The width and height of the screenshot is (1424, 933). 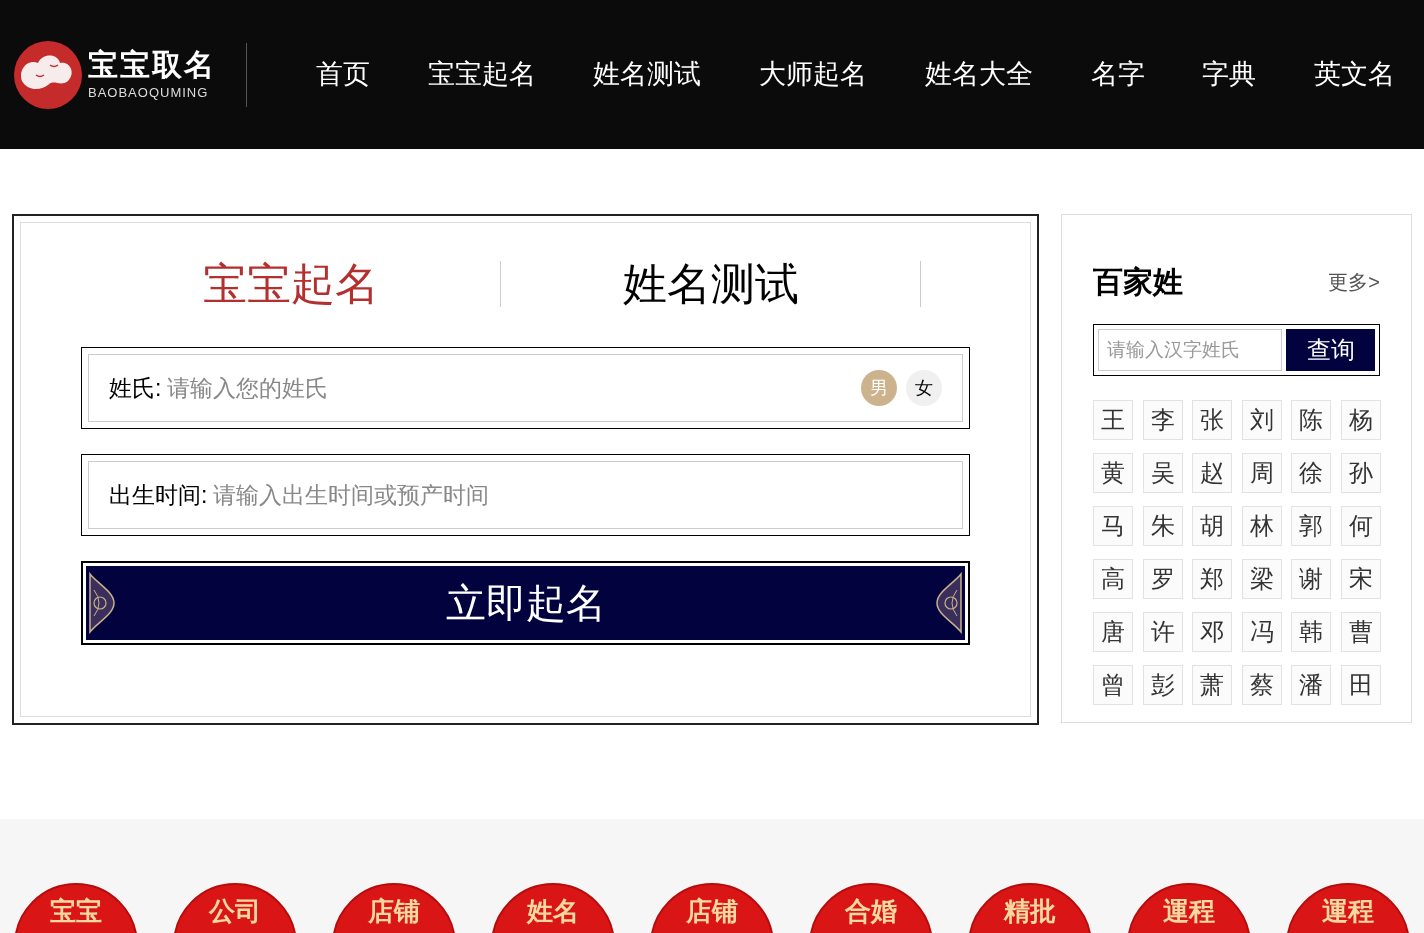 I want to click on surname-item: 王, so click(x=1113, y=420).